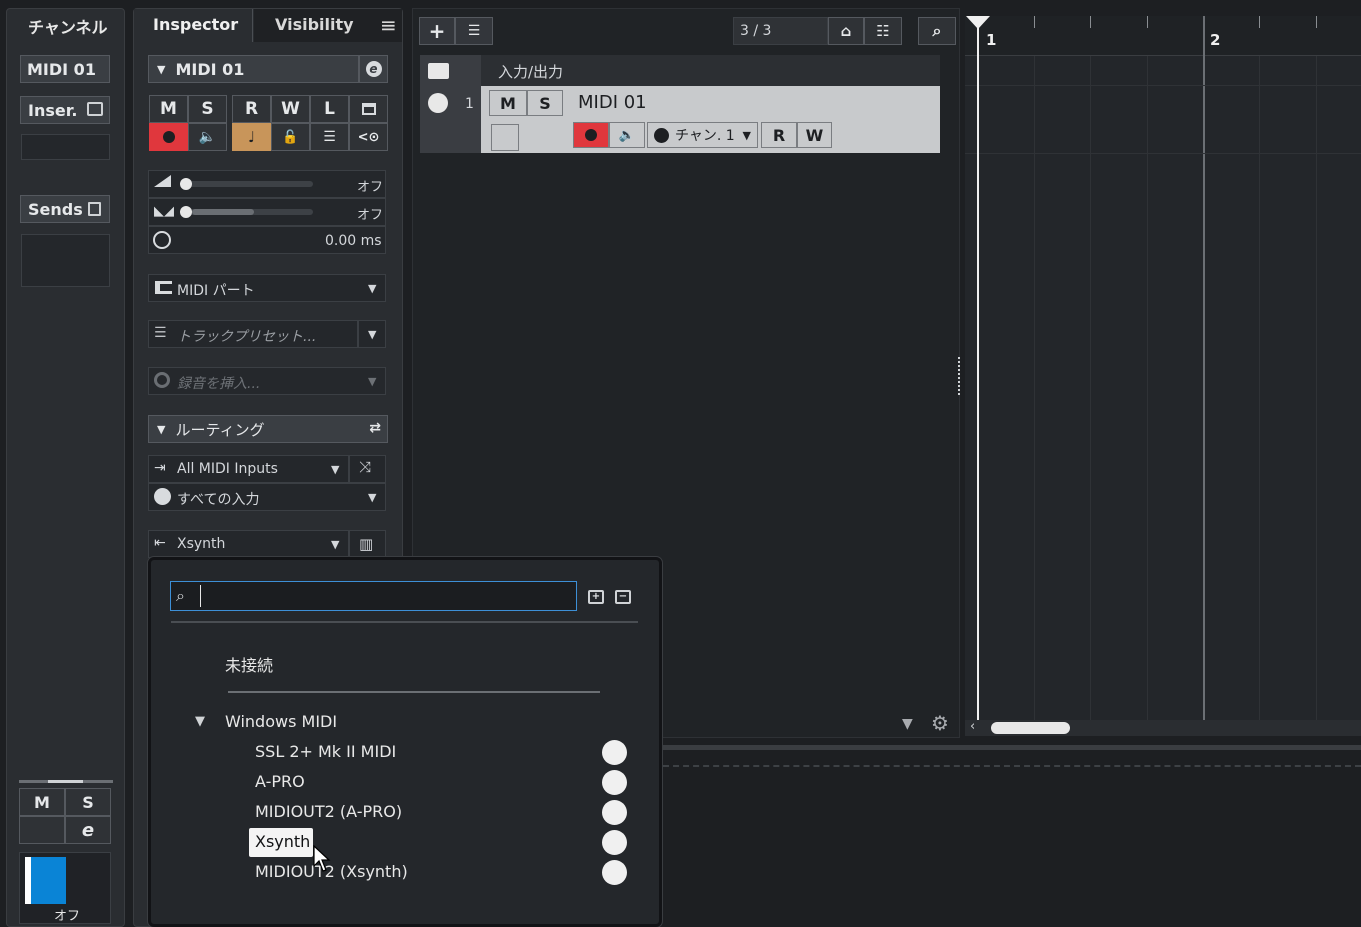 This screenshot has width=1361, height=927. I want to click on list-icon: ☰, so click(329, 137).